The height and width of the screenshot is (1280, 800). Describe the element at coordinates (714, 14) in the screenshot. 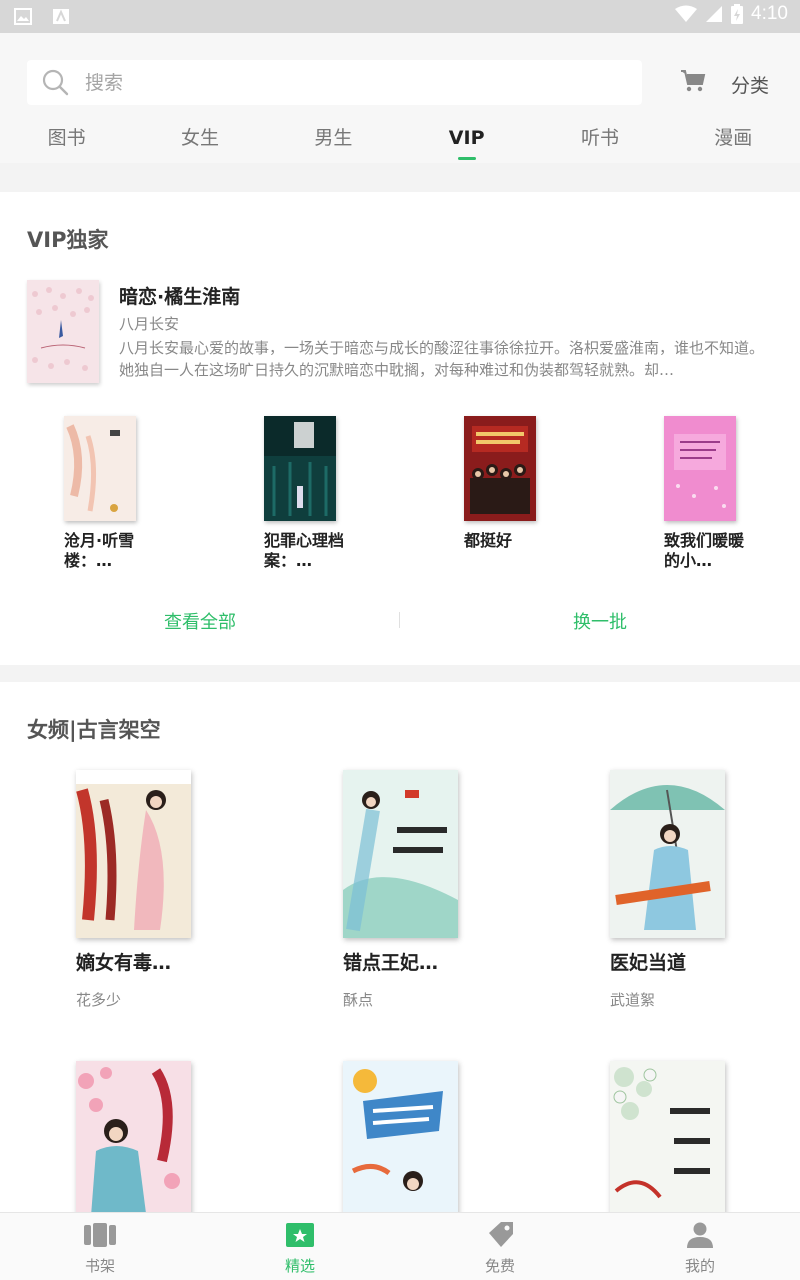

I see `signal-icon` at that location.